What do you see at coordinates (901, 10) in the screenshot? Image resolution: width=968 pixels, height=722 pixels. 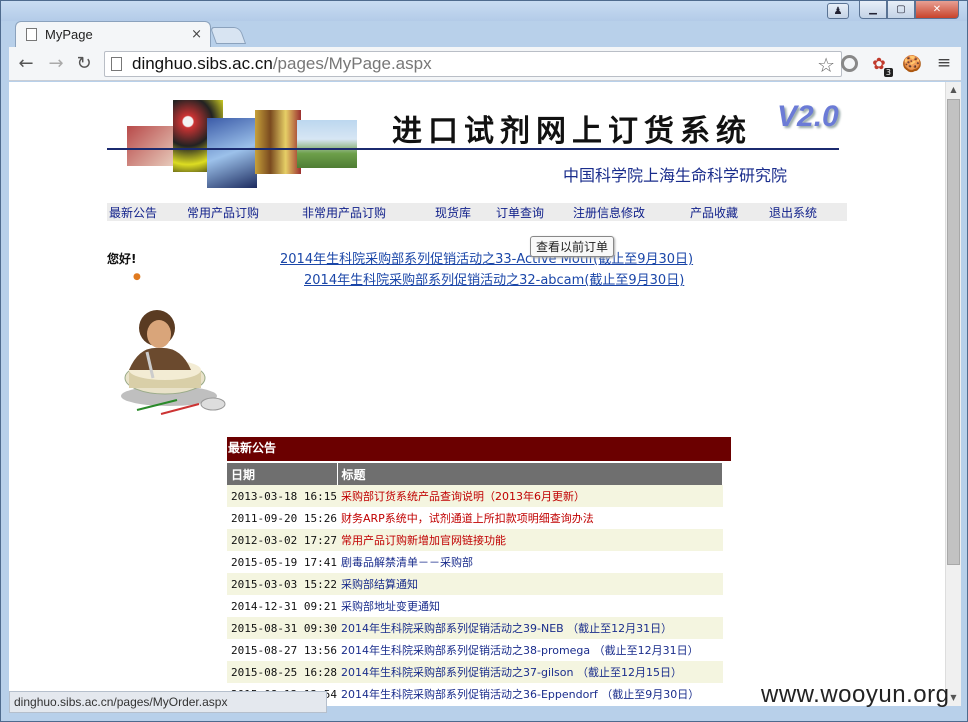 I see `maximize-button: ▢` at bounding box center [901, 10].